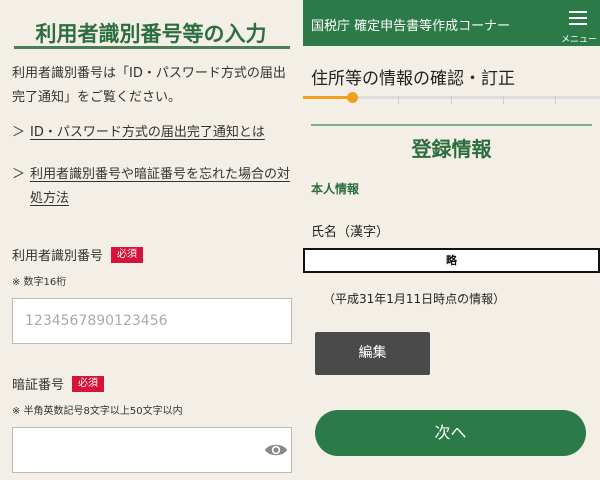 The image size is (600, 480). What do you see at coordinates (325, 97) in the screenshot?
I see `progress-fill` at bounding box center [325, 97].